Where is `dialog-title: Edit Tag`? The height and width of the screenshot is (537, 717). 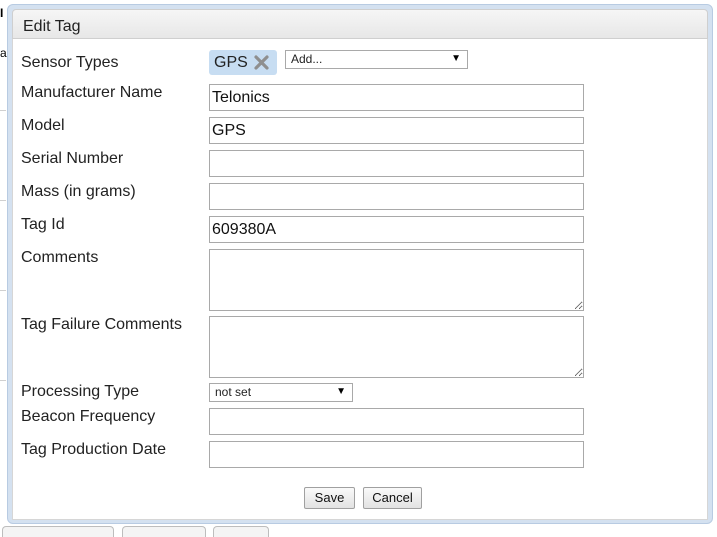
dialog-title: Edit Tag is located at coordinates (52, 26).